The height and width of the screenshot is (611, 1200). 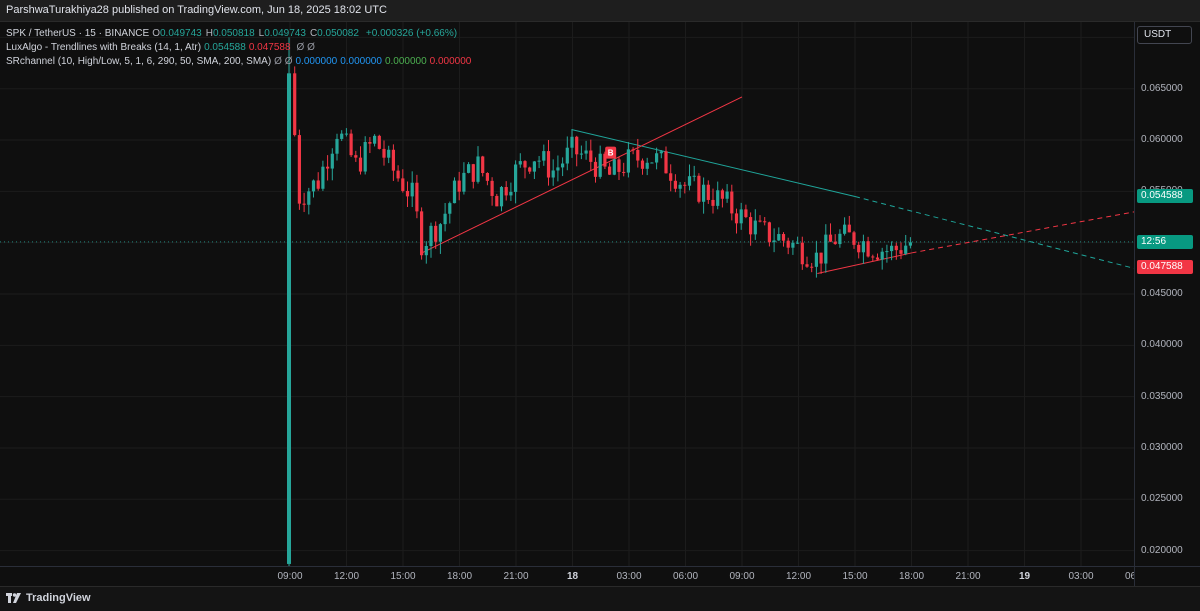 What do you see at coordinates (685, 576) in the screenshot?
I see `time-tick-label: 06:00` at bounding box center [685, 576].